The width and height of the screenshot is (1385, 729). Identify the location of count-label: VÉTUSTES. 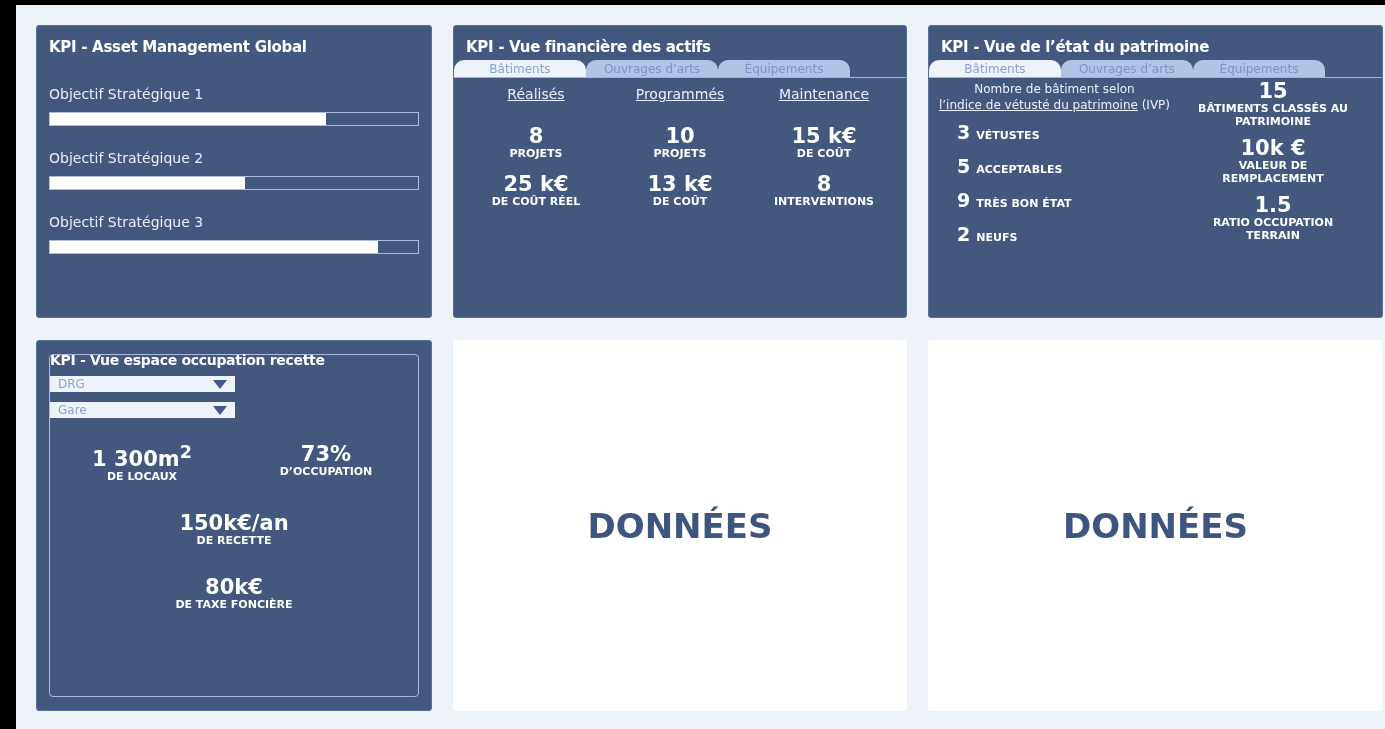
(1008, 136).